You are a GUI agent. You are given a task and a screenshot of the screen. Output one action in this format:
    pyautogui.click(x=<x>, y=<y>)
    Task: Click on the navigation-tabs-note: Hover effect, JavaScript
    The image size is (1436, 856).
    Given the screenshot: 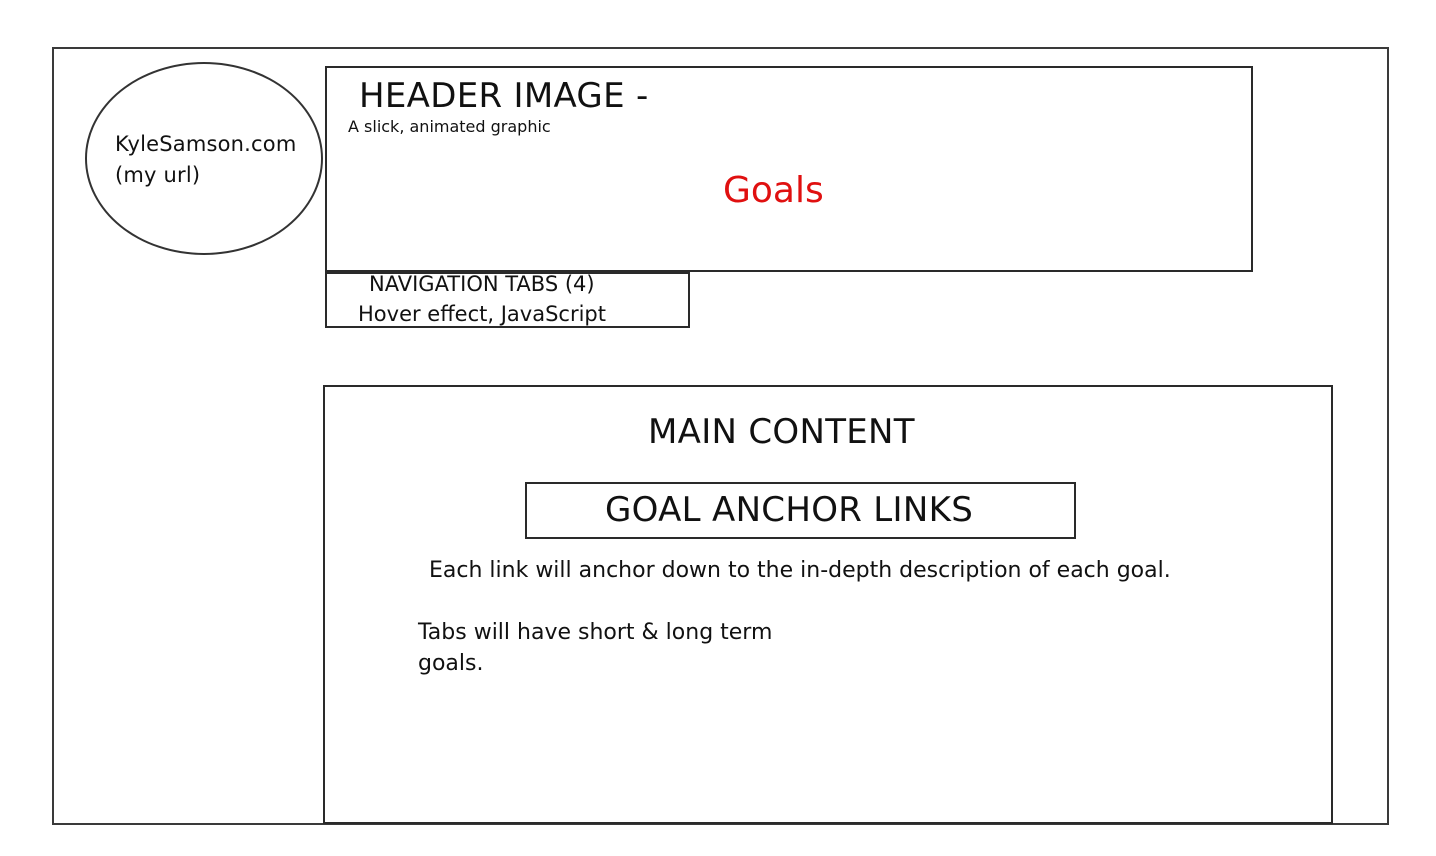 What is the action you would take?
    pyautogui.click(x=482, y=314)
    